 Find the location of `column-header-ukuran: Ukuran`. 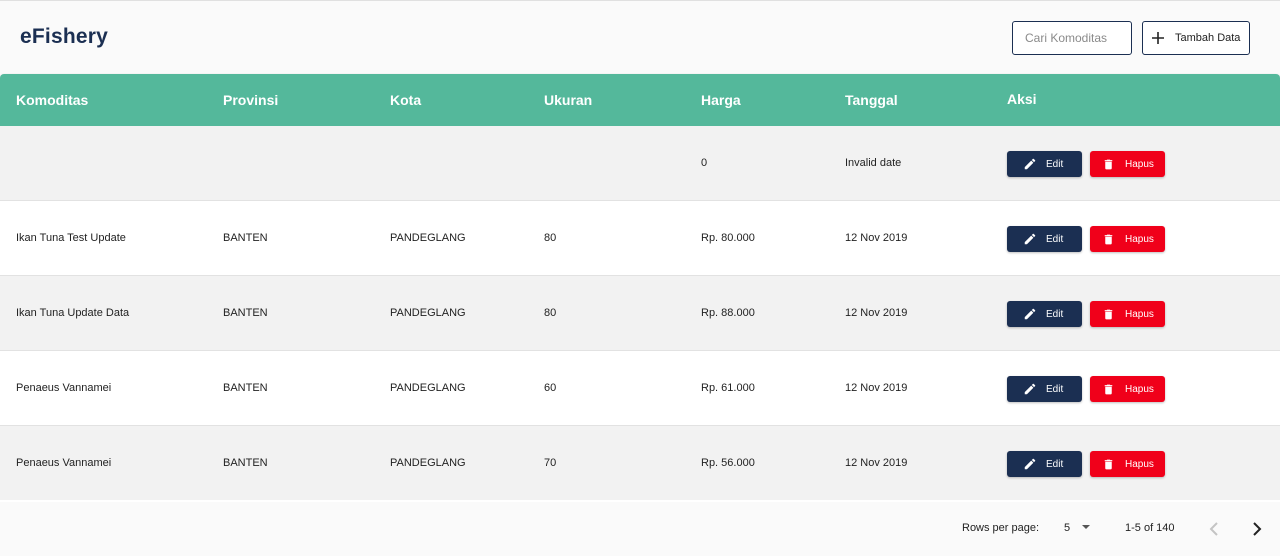

column-header-ukuran: Ukuran is located at coordinates (568, 100).